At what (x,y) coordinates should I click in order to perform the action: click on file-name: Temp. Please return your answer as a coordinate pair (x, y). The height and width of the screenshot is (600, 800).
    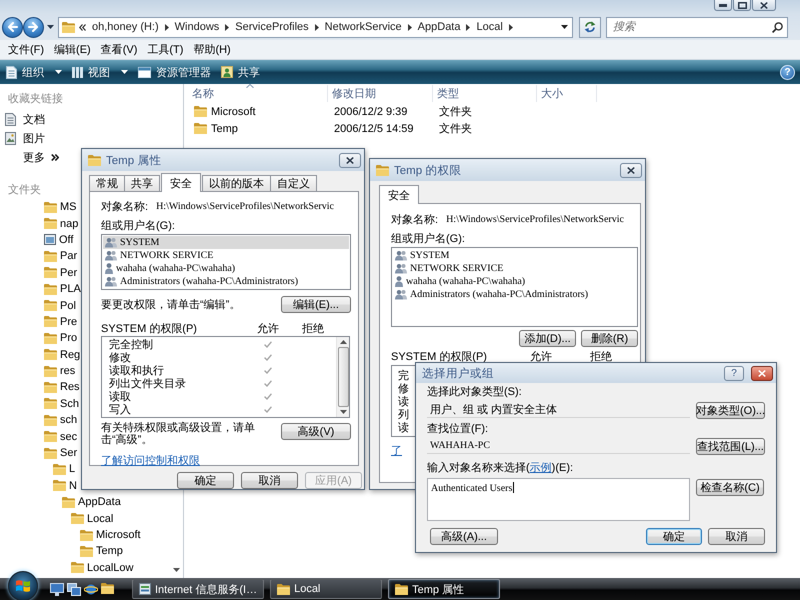
    Looking at the image, I should click on (224, 128).